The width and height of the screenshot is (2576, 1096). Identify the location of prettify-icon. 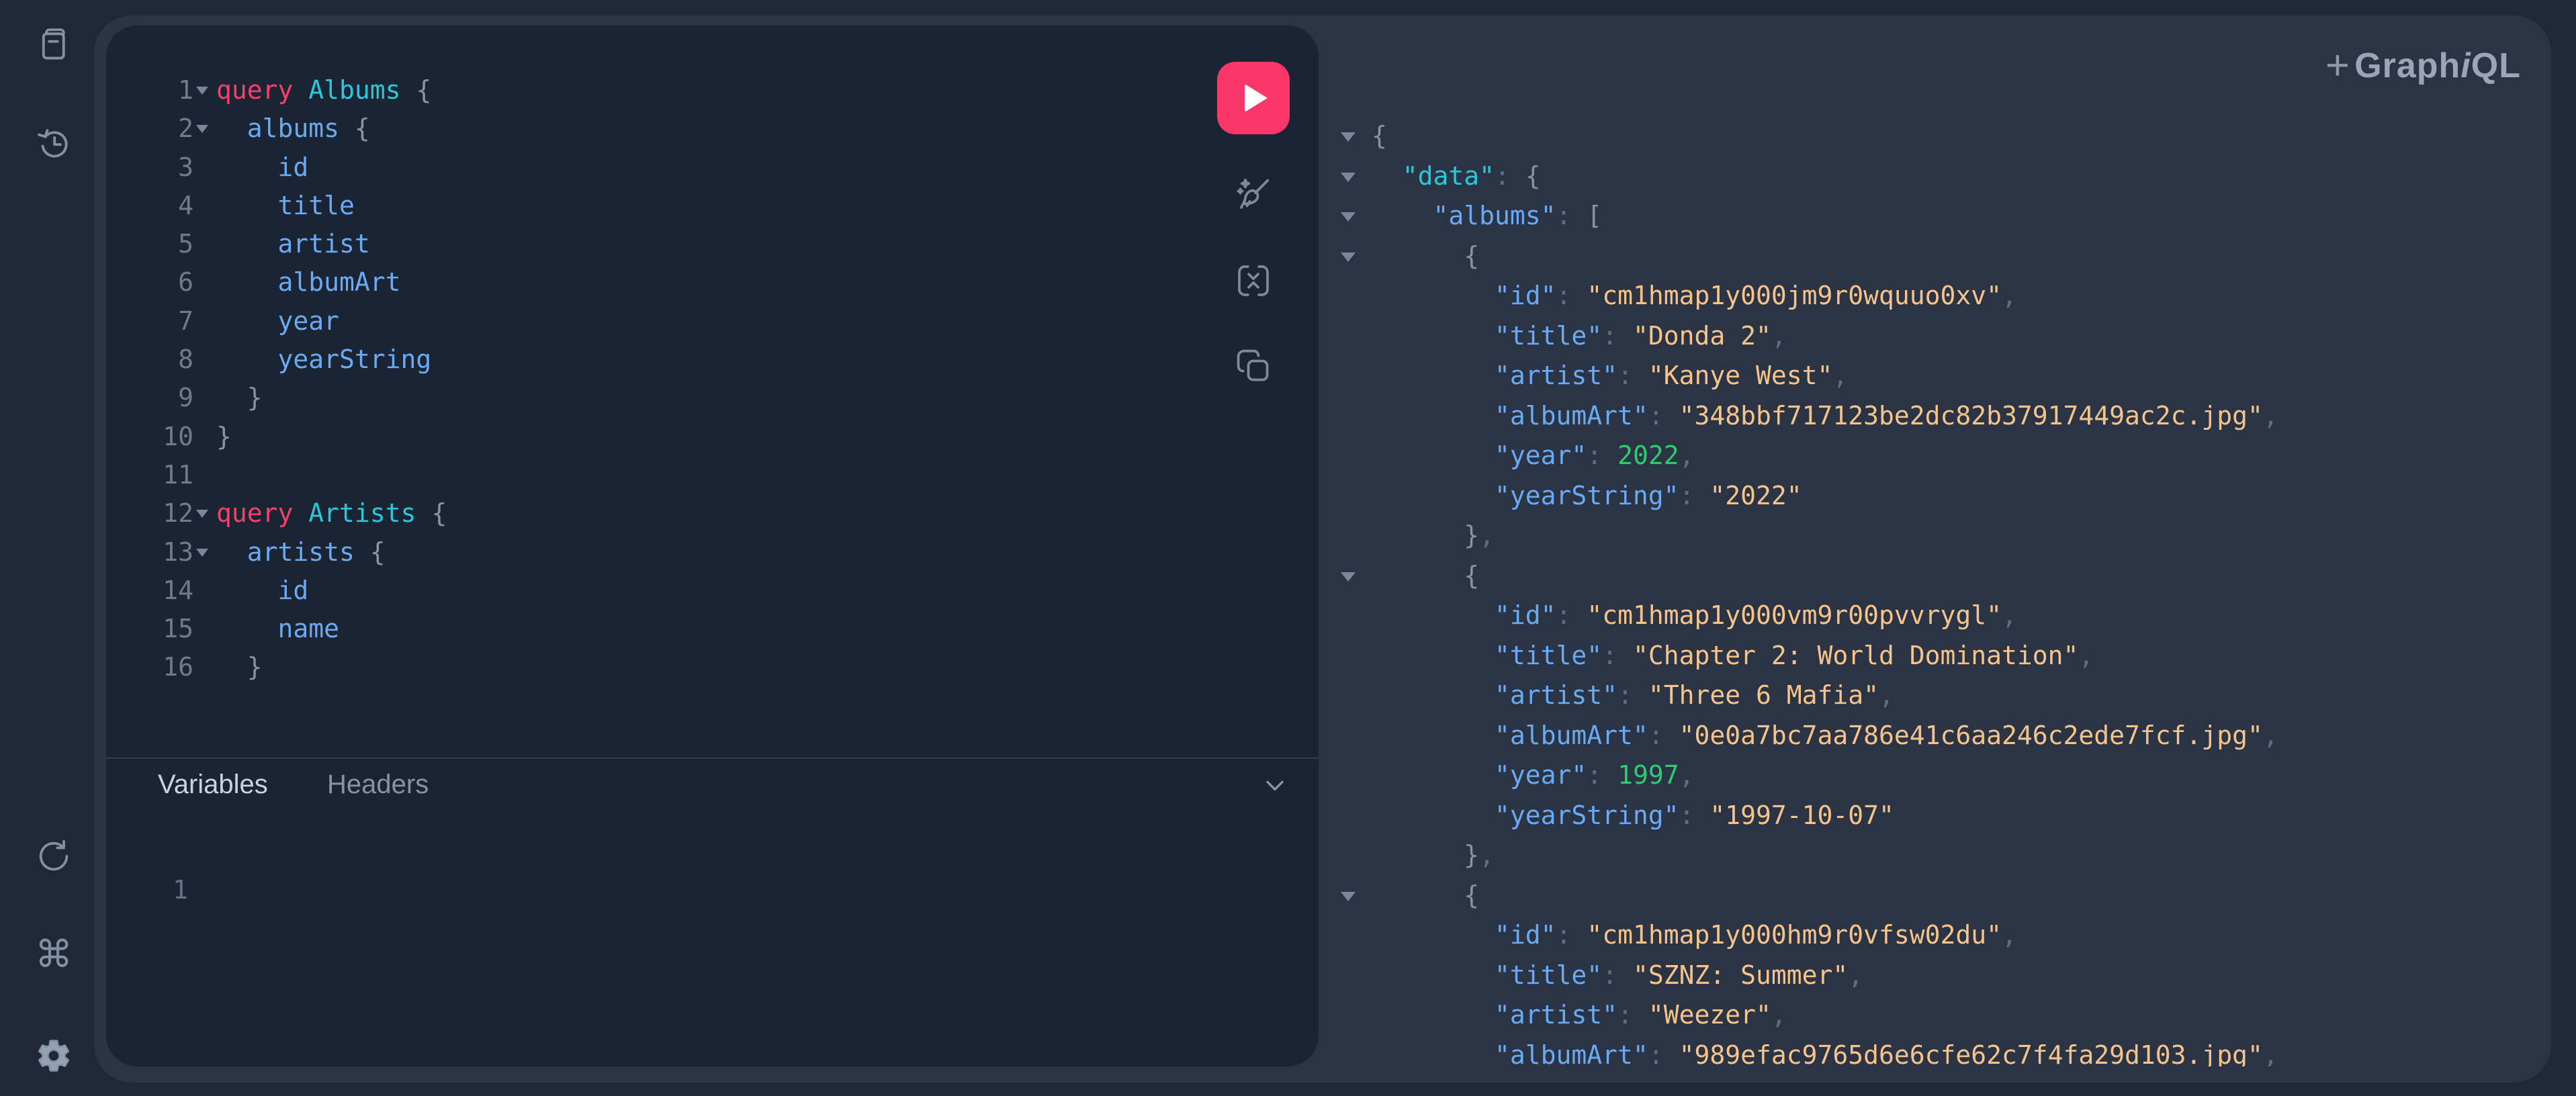
(1253, 196).